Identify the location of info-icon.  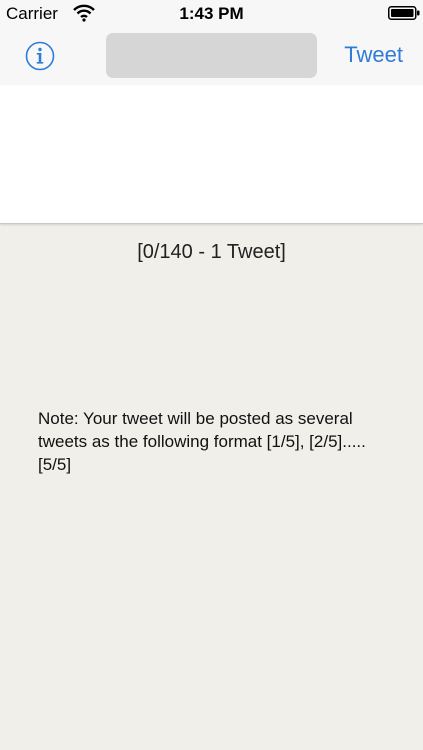
(40, 56).